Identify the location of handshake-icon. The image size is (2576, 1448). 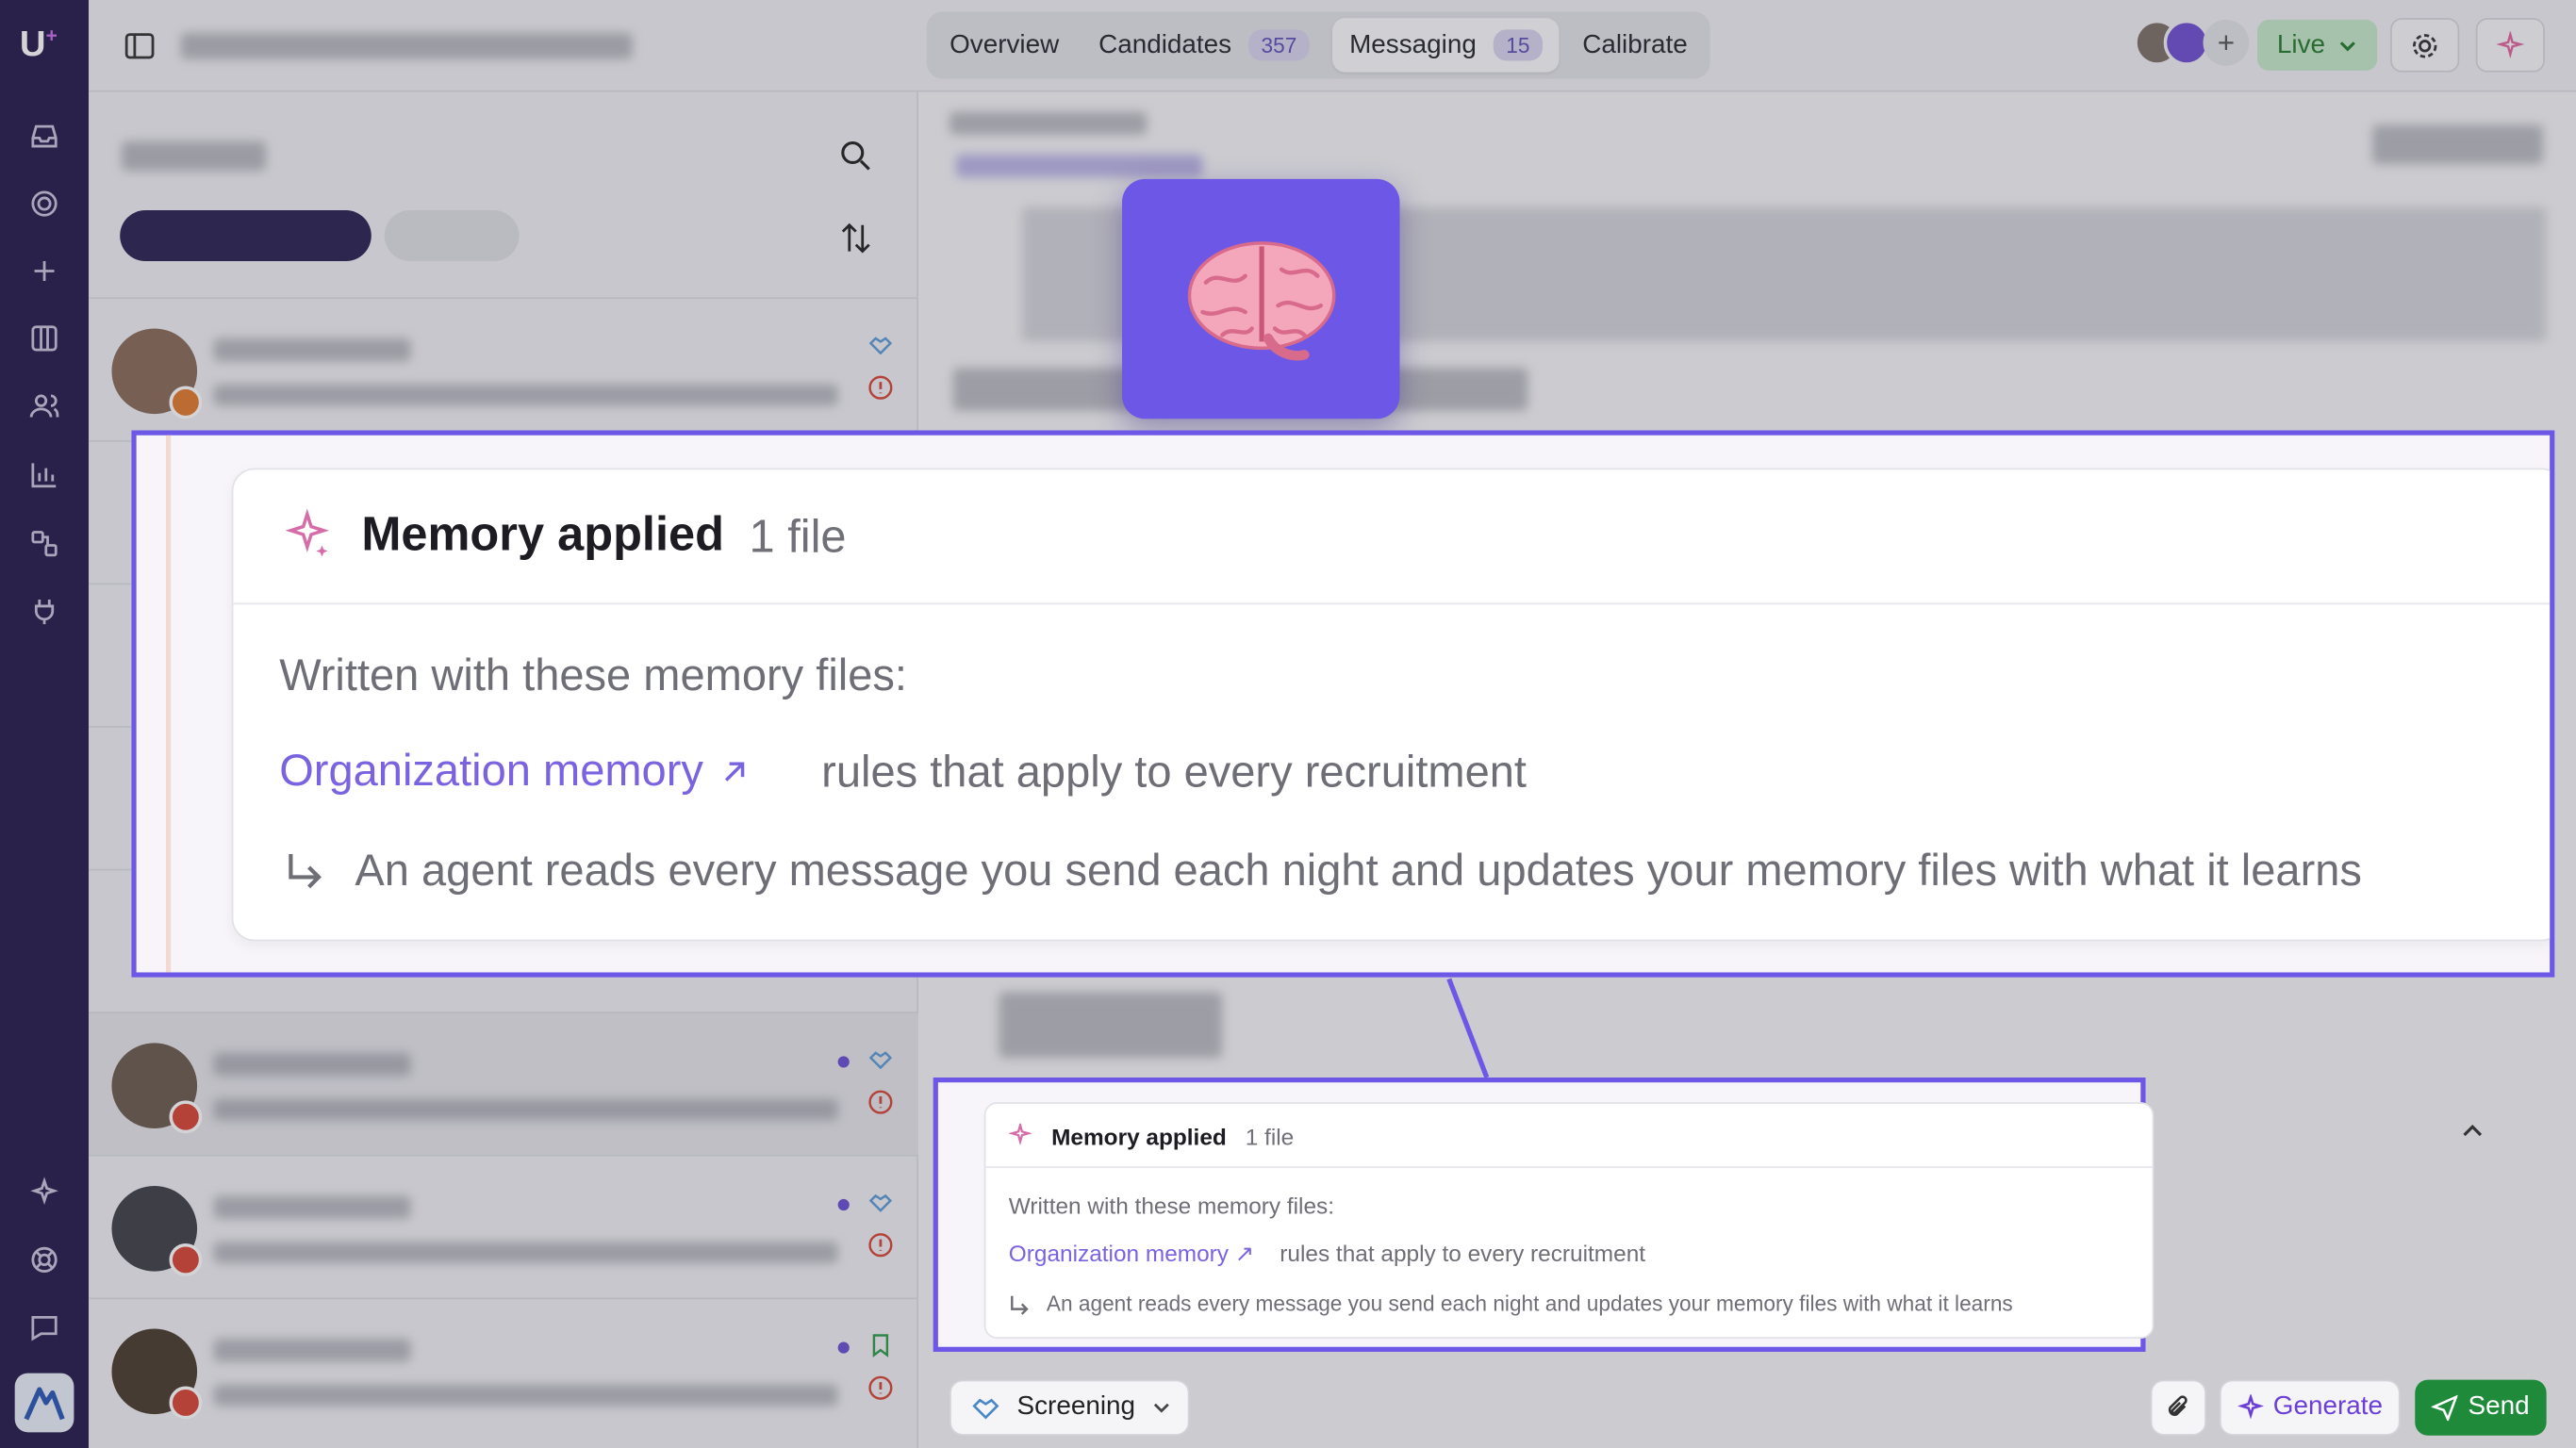
(985, 1409).